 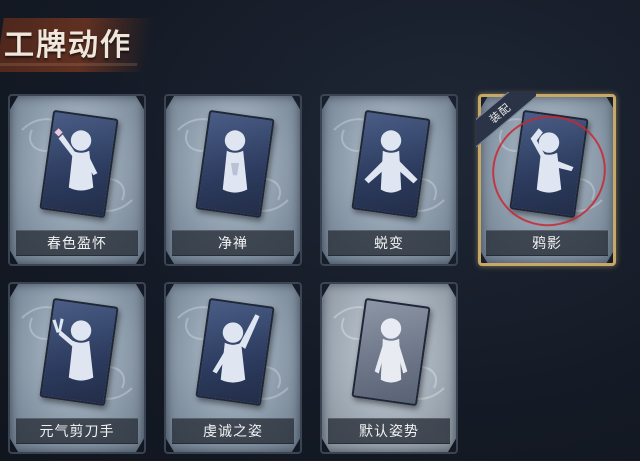 What do you see at coordinates (547, 244) in the screenshot?
I see `card-label: 鸦影` at bounding box center [547, 244].